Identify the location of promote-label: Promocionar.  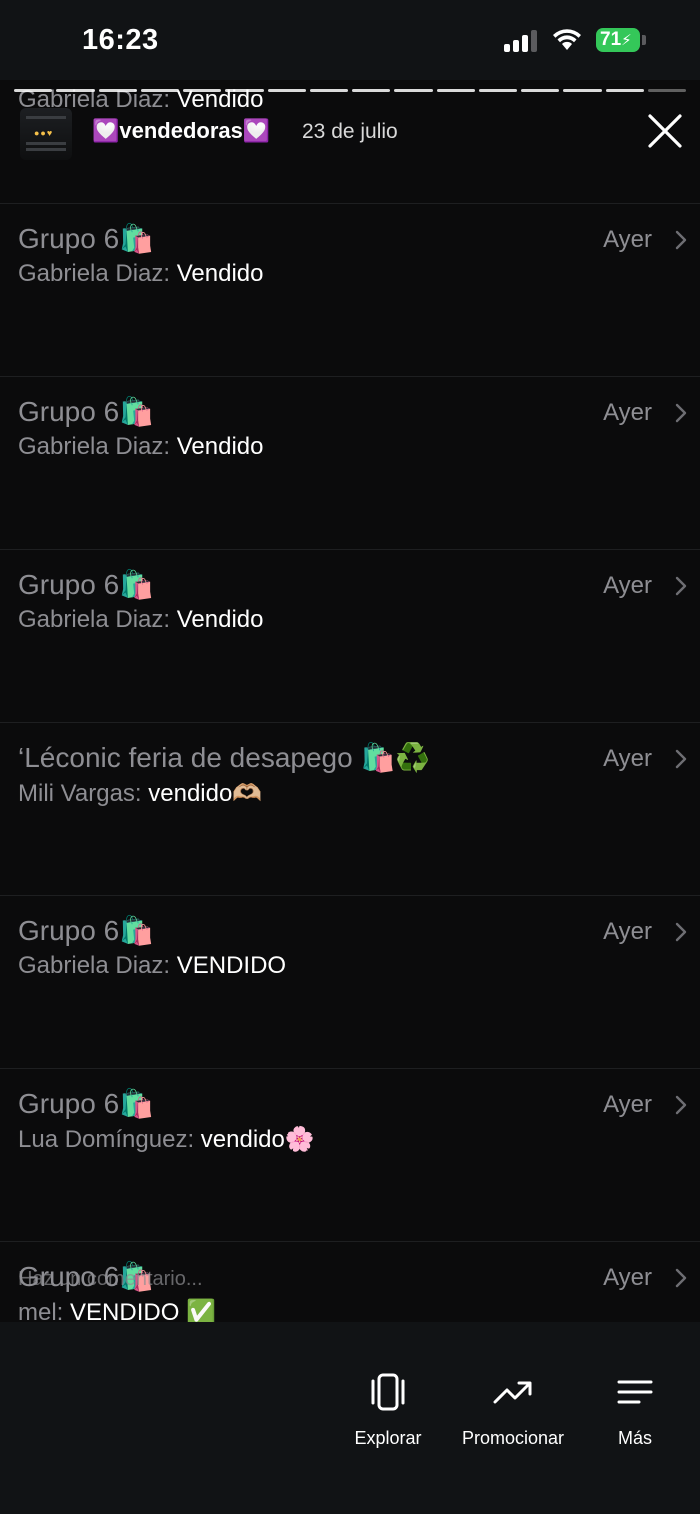
(513, 1438).